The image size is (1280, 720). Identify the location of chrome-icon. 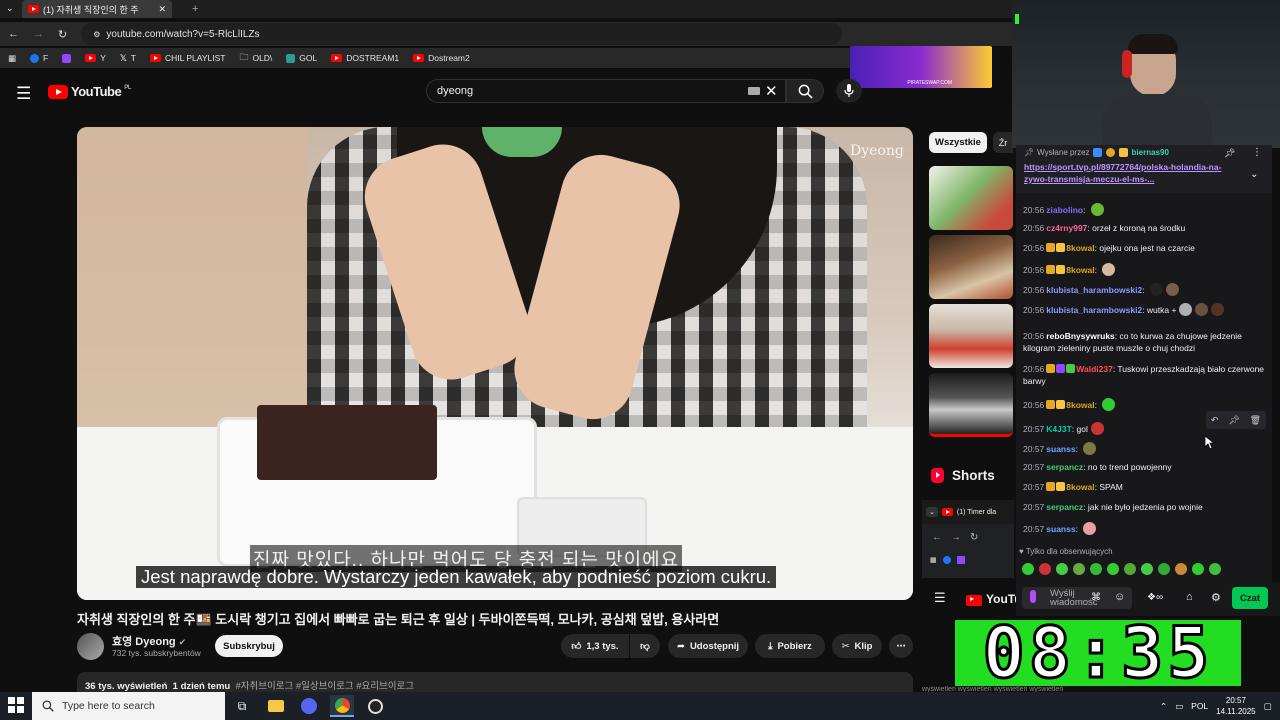
(342, 706).